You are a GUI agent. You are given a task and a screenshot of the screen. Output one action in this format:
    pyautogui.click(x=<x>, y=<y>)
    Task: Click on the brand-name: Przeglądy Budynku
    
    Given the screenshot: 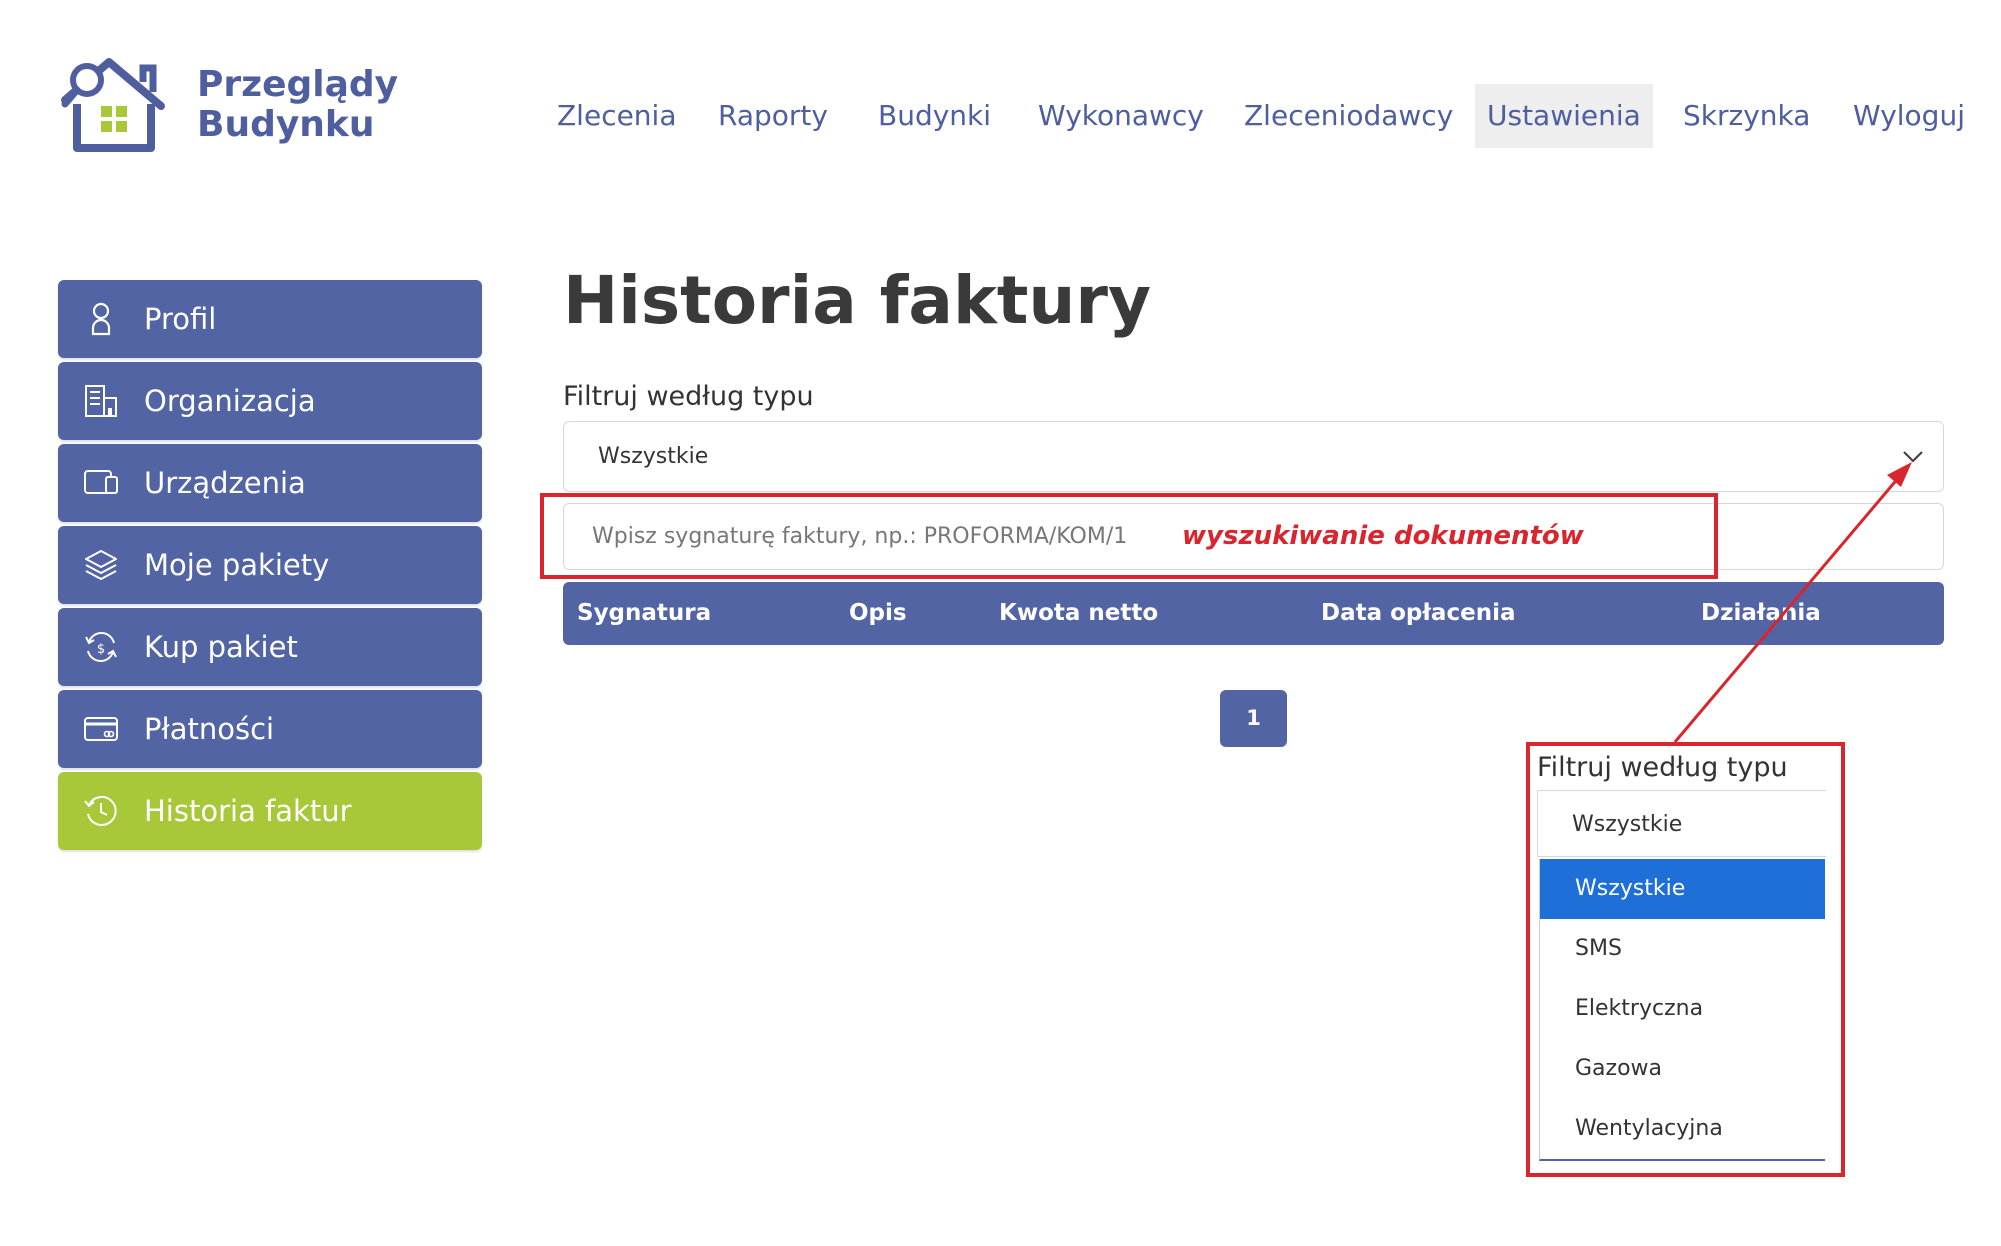 What is the action you would take?
    pyautogui.click(x=297, y=105)
    